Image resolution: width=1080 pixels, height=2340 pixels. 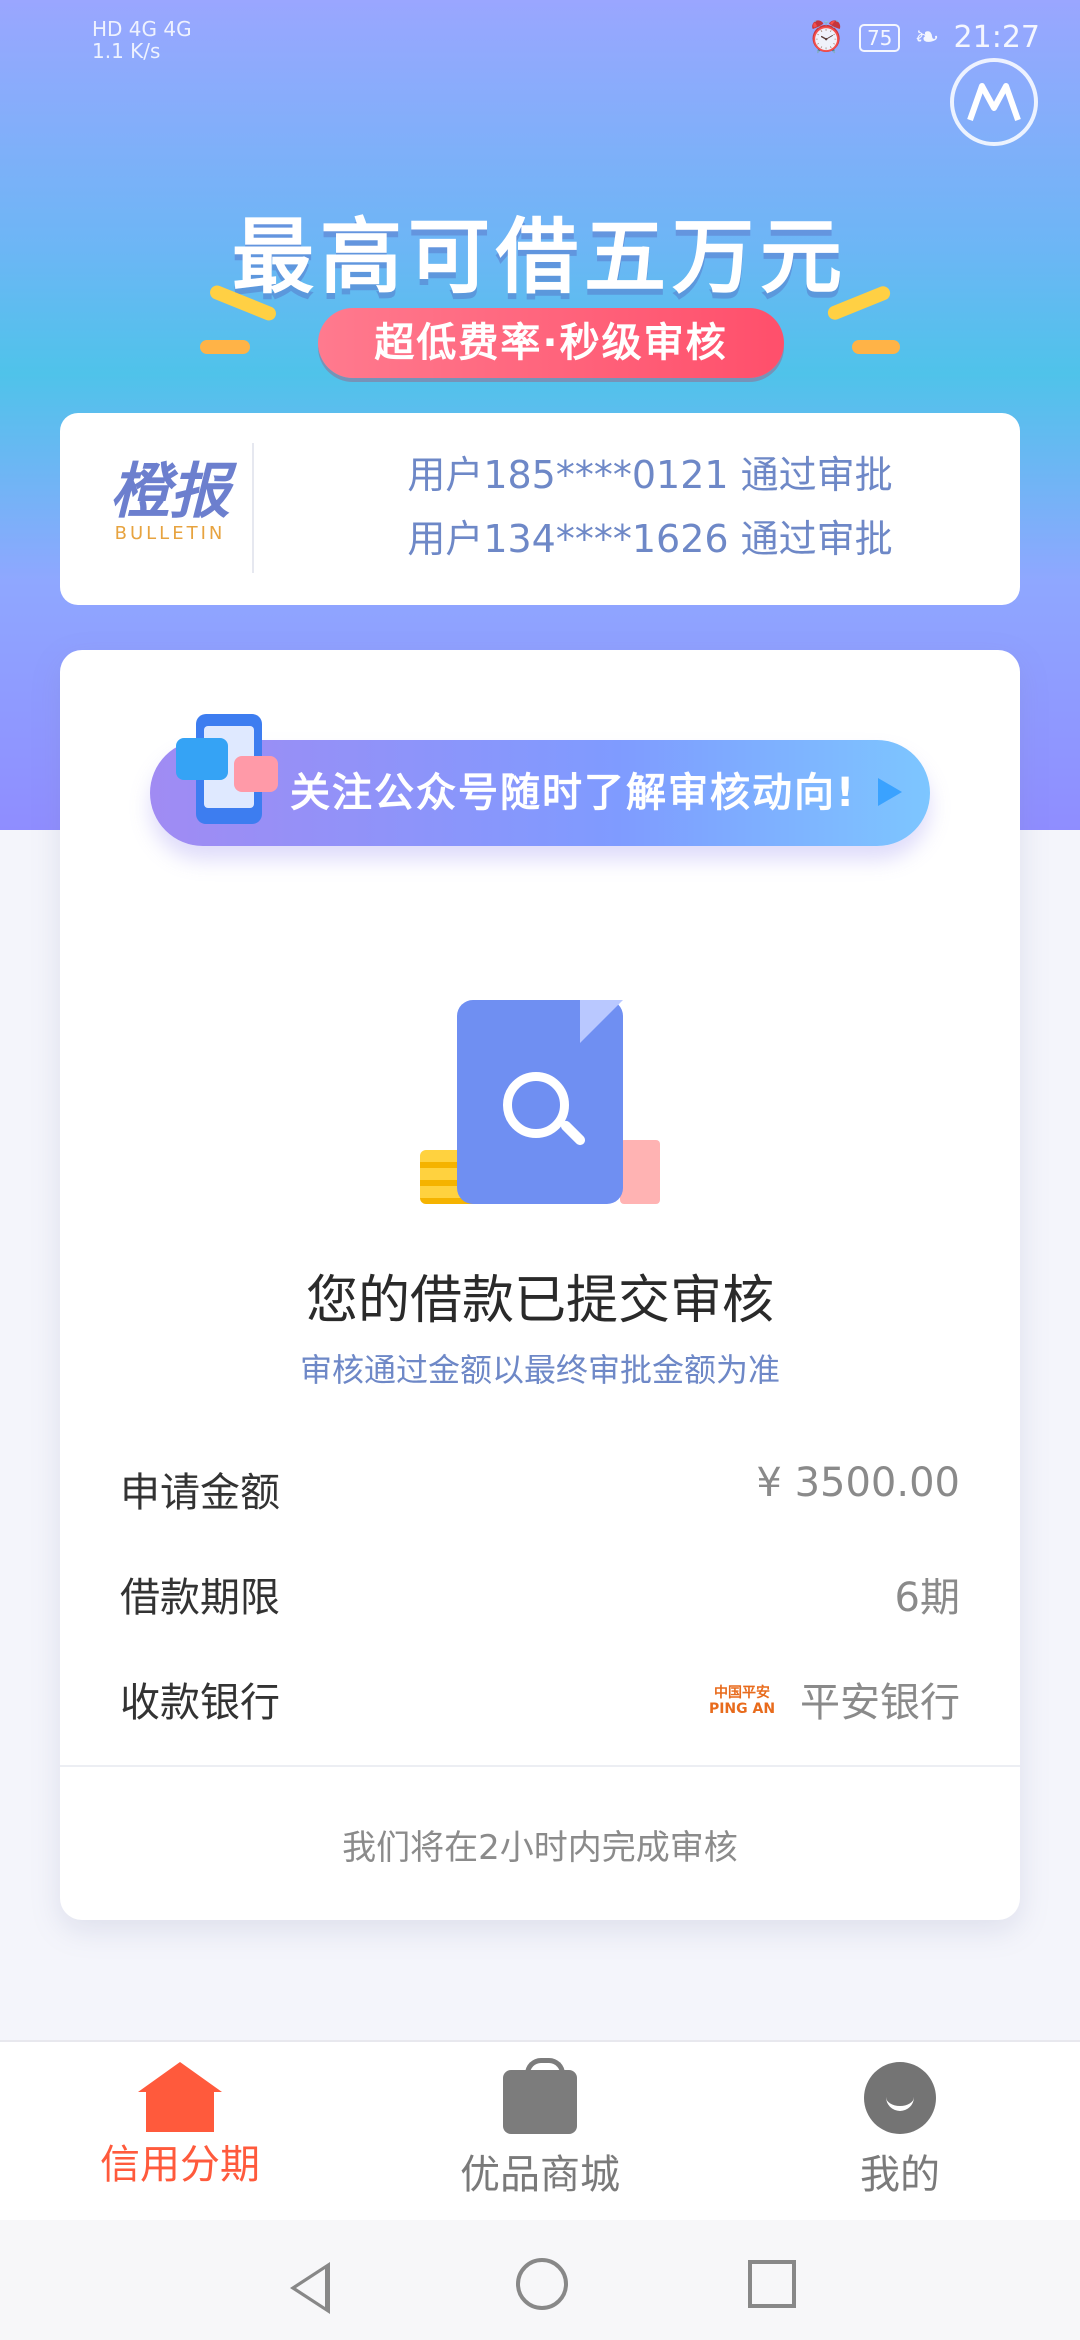 What do you see at coordinates (551, 343) in the screenshot?
I see `hero-pill: 超低费率·秒级审核` at bounding box center [551, 343].